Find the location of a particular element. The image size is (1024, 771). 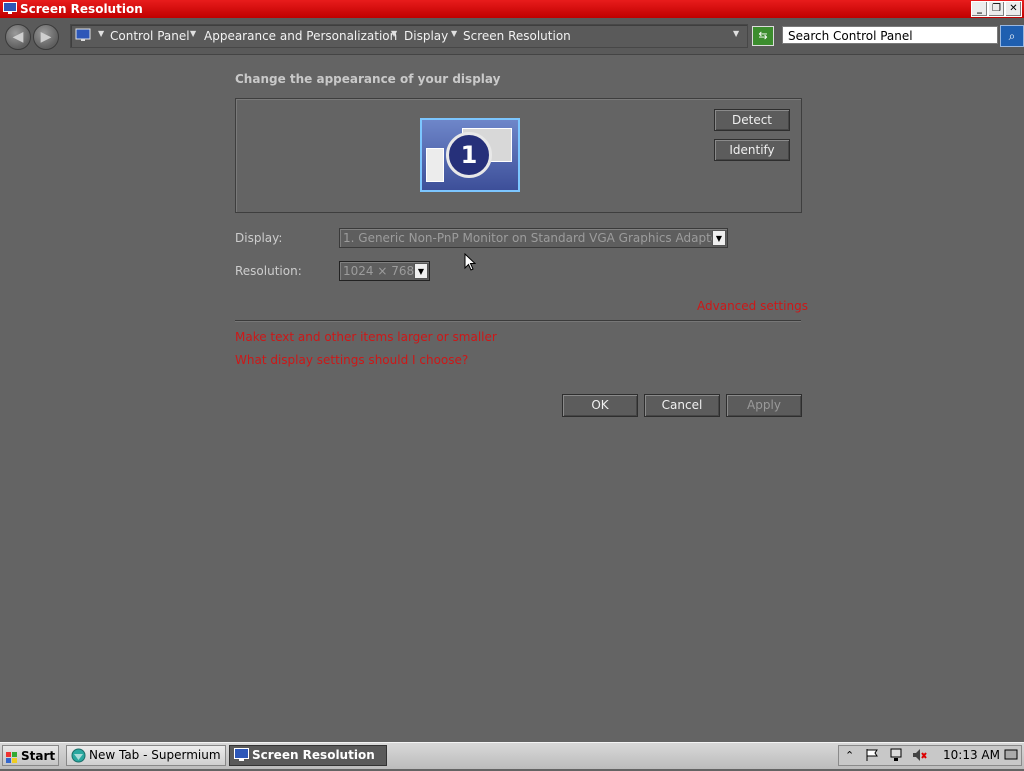

clock: 10:13 AM is located at coordinates (971, 755).